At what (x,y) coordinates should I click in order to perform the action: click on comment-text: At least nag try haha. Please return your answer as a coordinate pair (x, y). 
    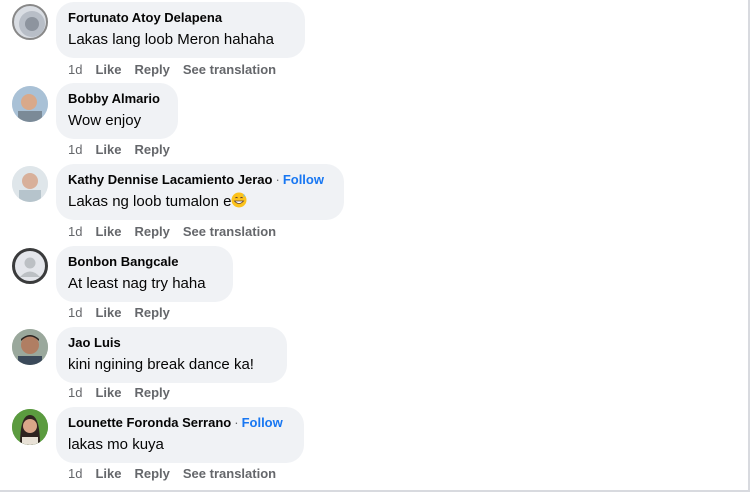
    Looking at the image, I should click on (137, 283).